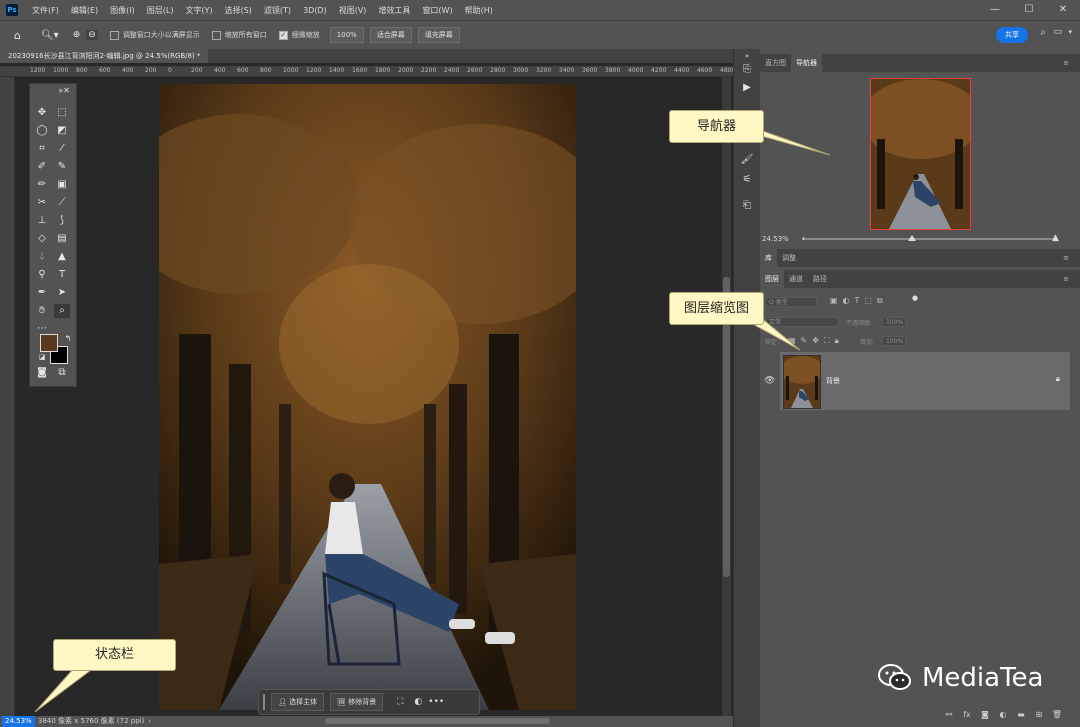  I want to click on statusbar-callout: 状态栏, so click(114, 655).